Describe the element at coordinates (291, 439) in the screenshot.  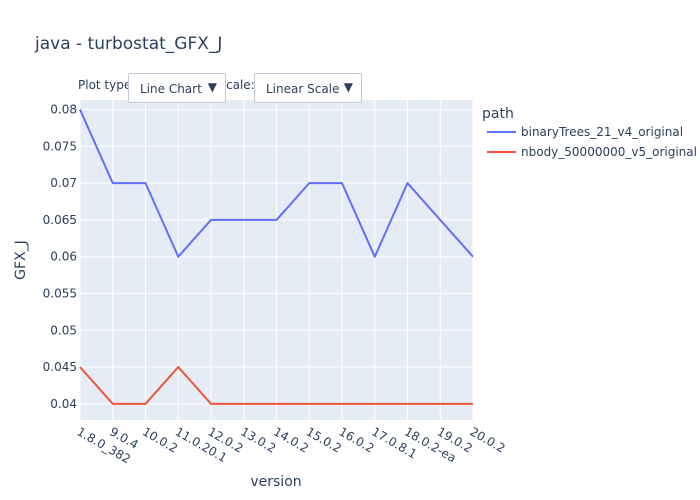
I see `x-tick-label: 14.0.2` at that location.